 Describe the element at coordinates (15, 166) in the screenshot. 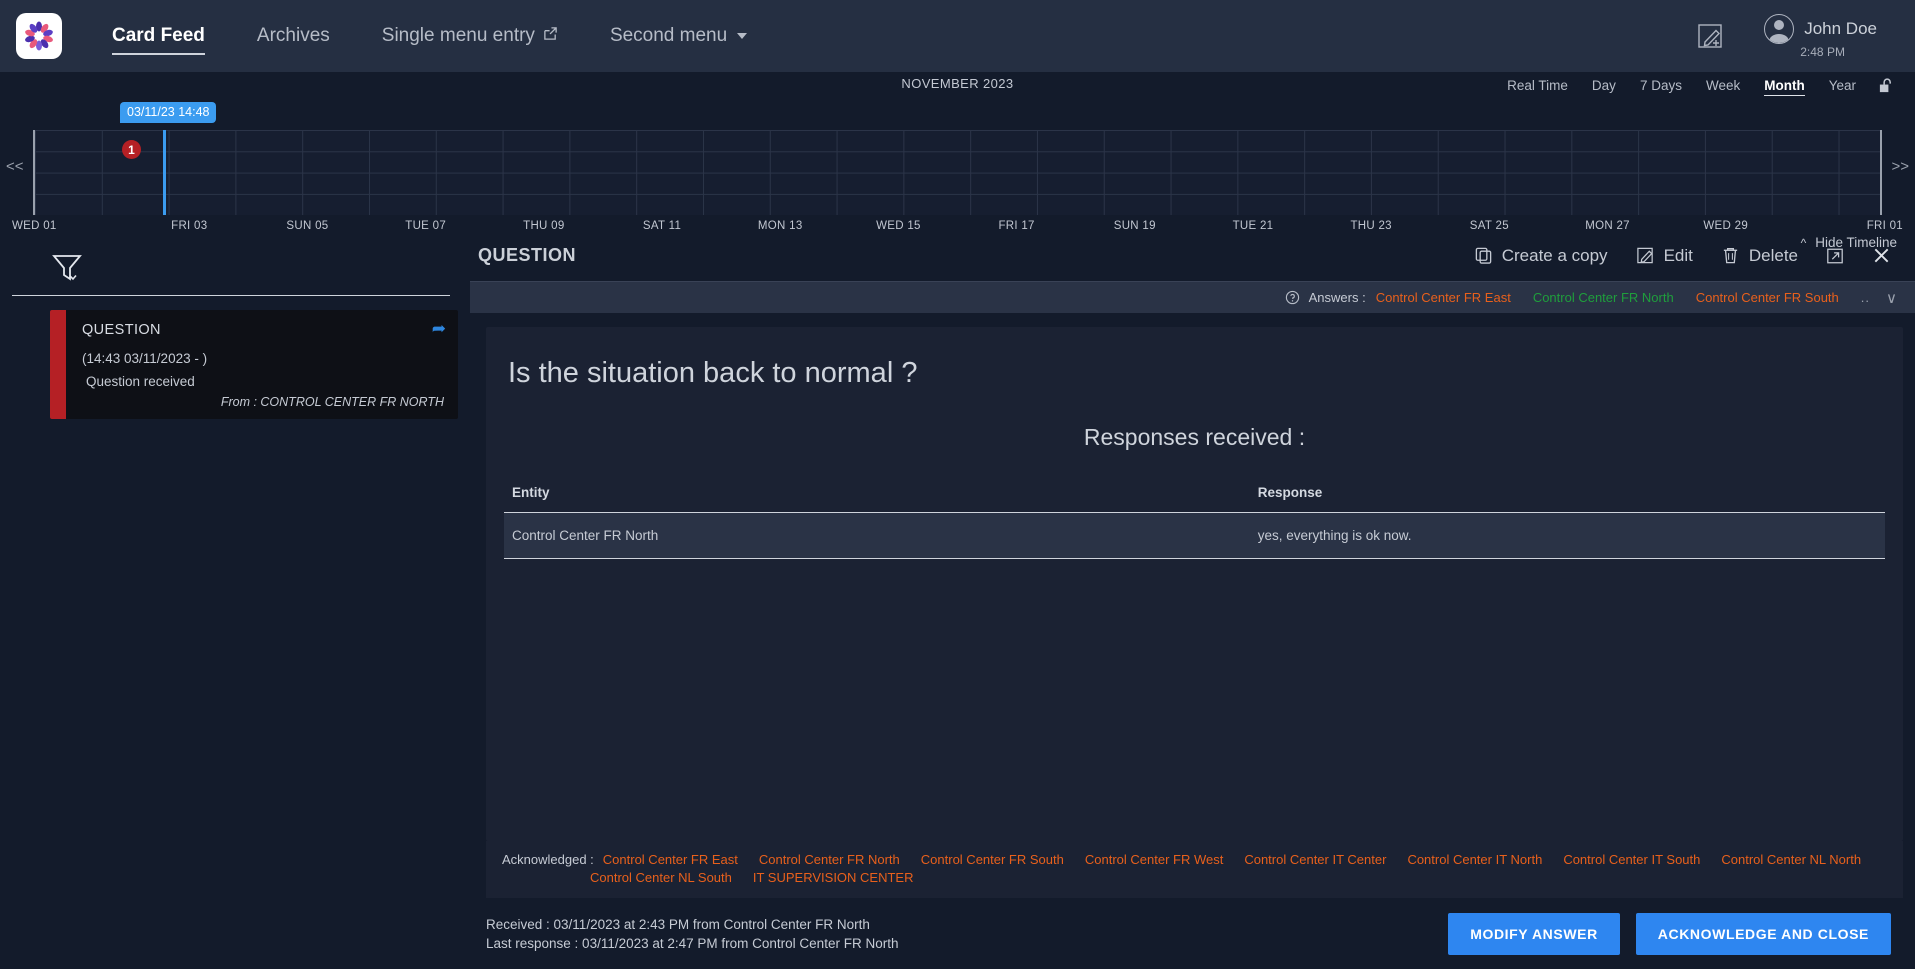

I see `timeline-prev-button: <<` at that location.